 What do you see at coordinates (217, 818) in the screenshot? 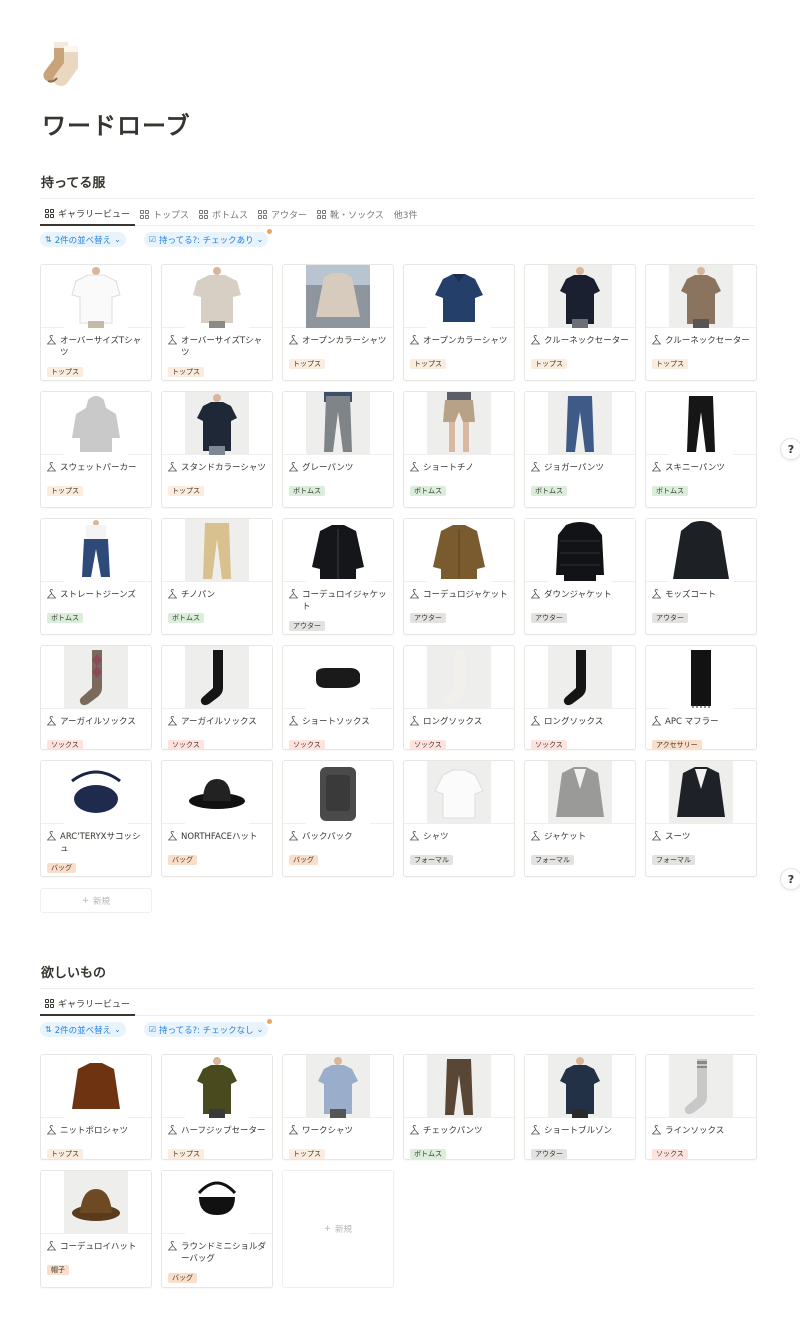
I see `gallery-card: NORTHFACEハット バッグ` at bounding box center [217, 818].